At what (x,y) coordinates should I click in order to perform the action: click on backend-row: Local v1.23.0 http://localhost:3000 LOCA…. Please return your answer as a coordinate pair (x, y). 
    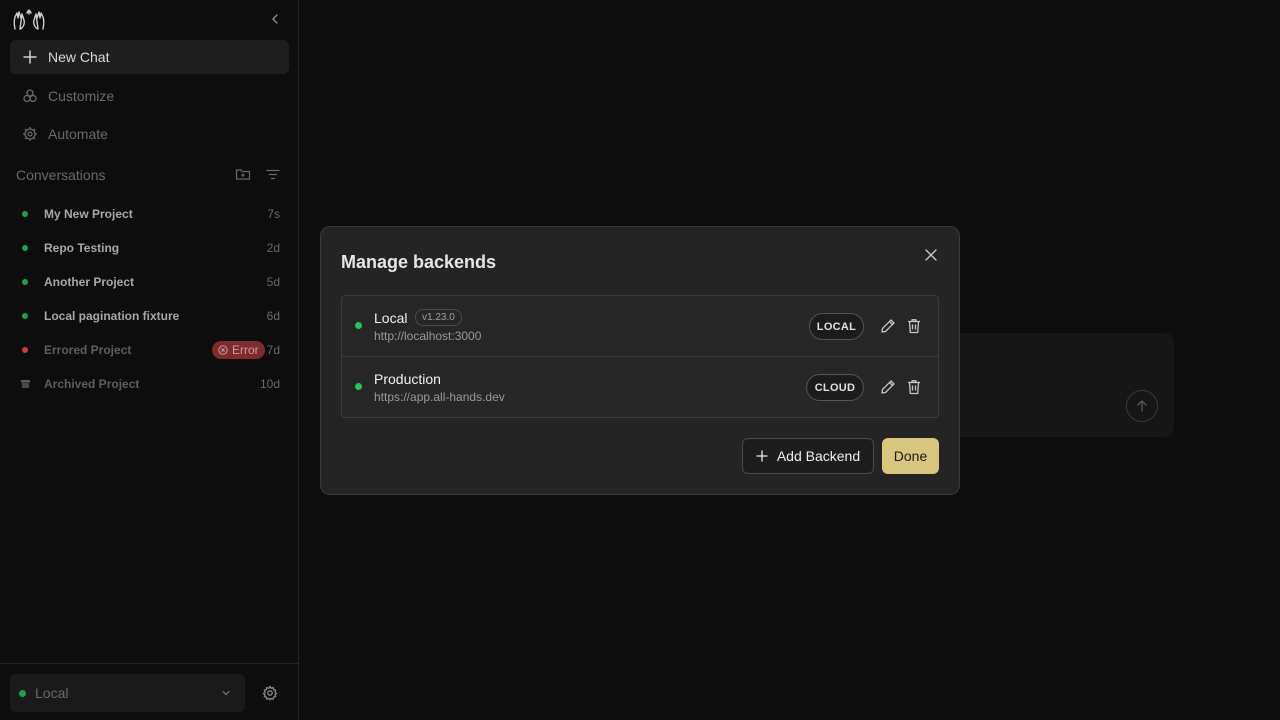
    Looking at the image, I should click on (640, 326).